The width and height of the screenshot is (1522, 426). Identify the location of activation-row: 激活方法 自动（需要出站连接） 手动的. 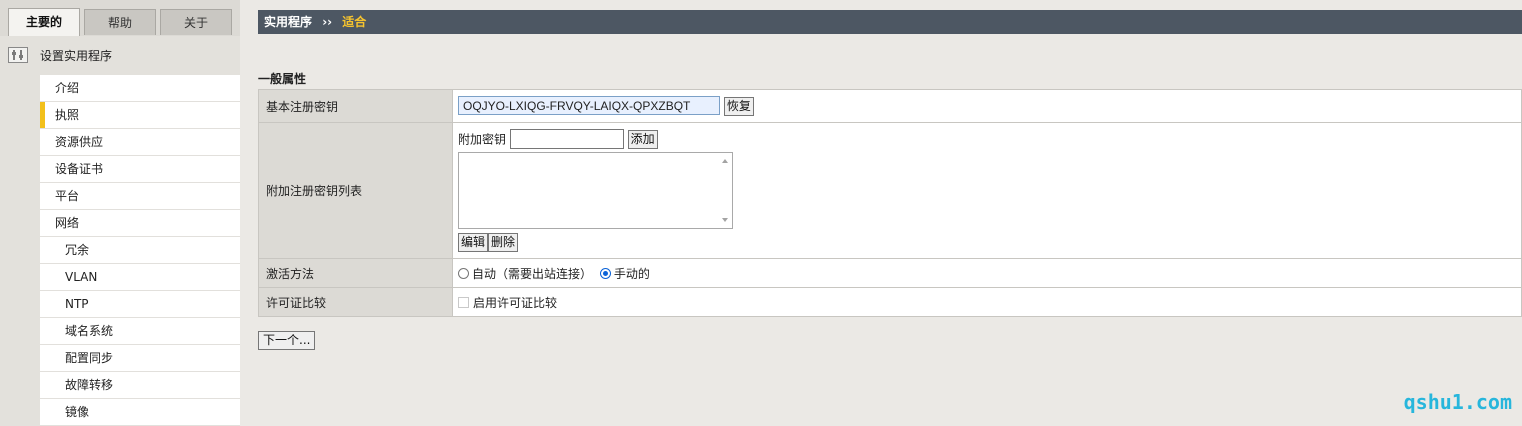
(890, 273).